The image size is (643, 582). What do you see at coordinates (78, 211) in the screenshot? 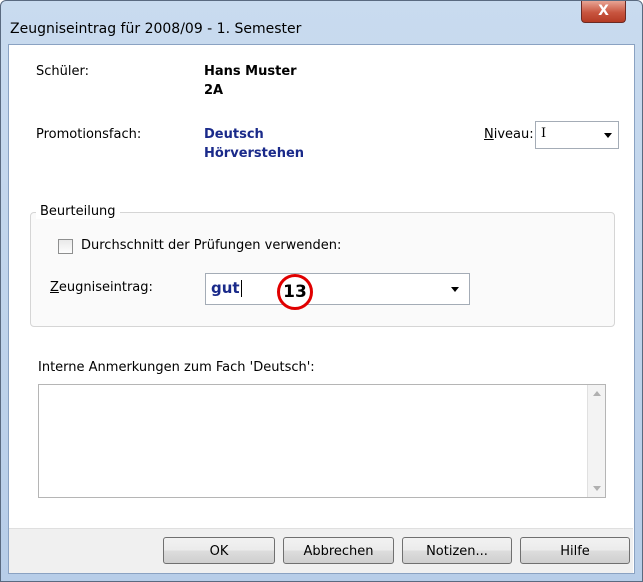
I see `assessment-group-title: Beurteilung` at bounding box center [78, 211].